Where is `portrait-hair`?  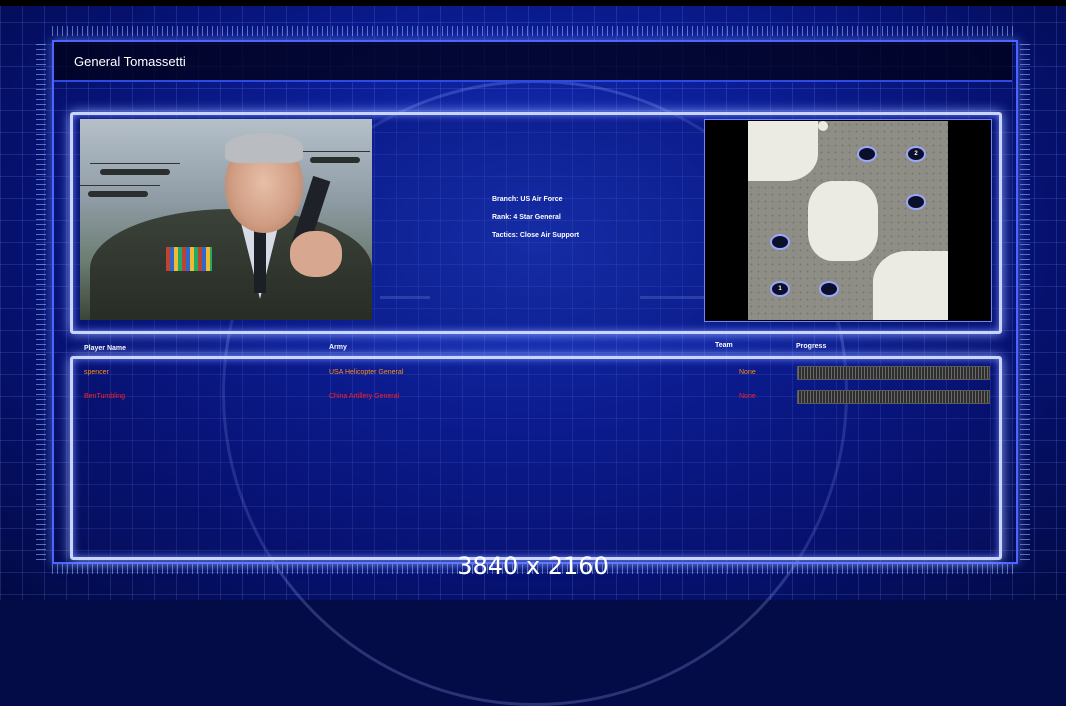 portrait-hair is located at coordinates (264, 148).